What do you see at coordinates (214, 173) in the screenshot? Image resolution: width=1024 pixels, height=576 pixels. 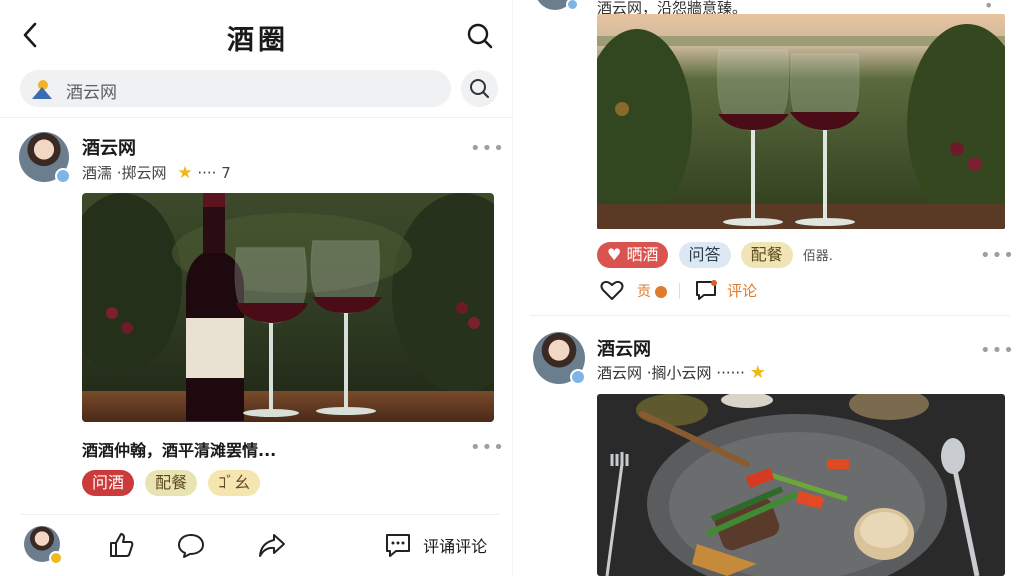 I see `post-subline-count: ···· 7` at bounding box center [214, 173].